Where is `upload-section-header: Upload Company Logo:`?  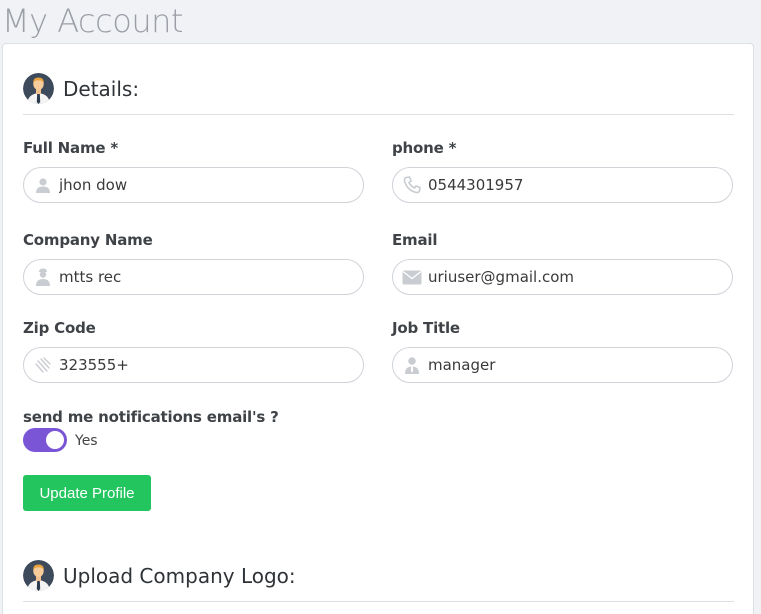 upload-section-header: Upload Company Logo: is located at coordinates (159, 575).